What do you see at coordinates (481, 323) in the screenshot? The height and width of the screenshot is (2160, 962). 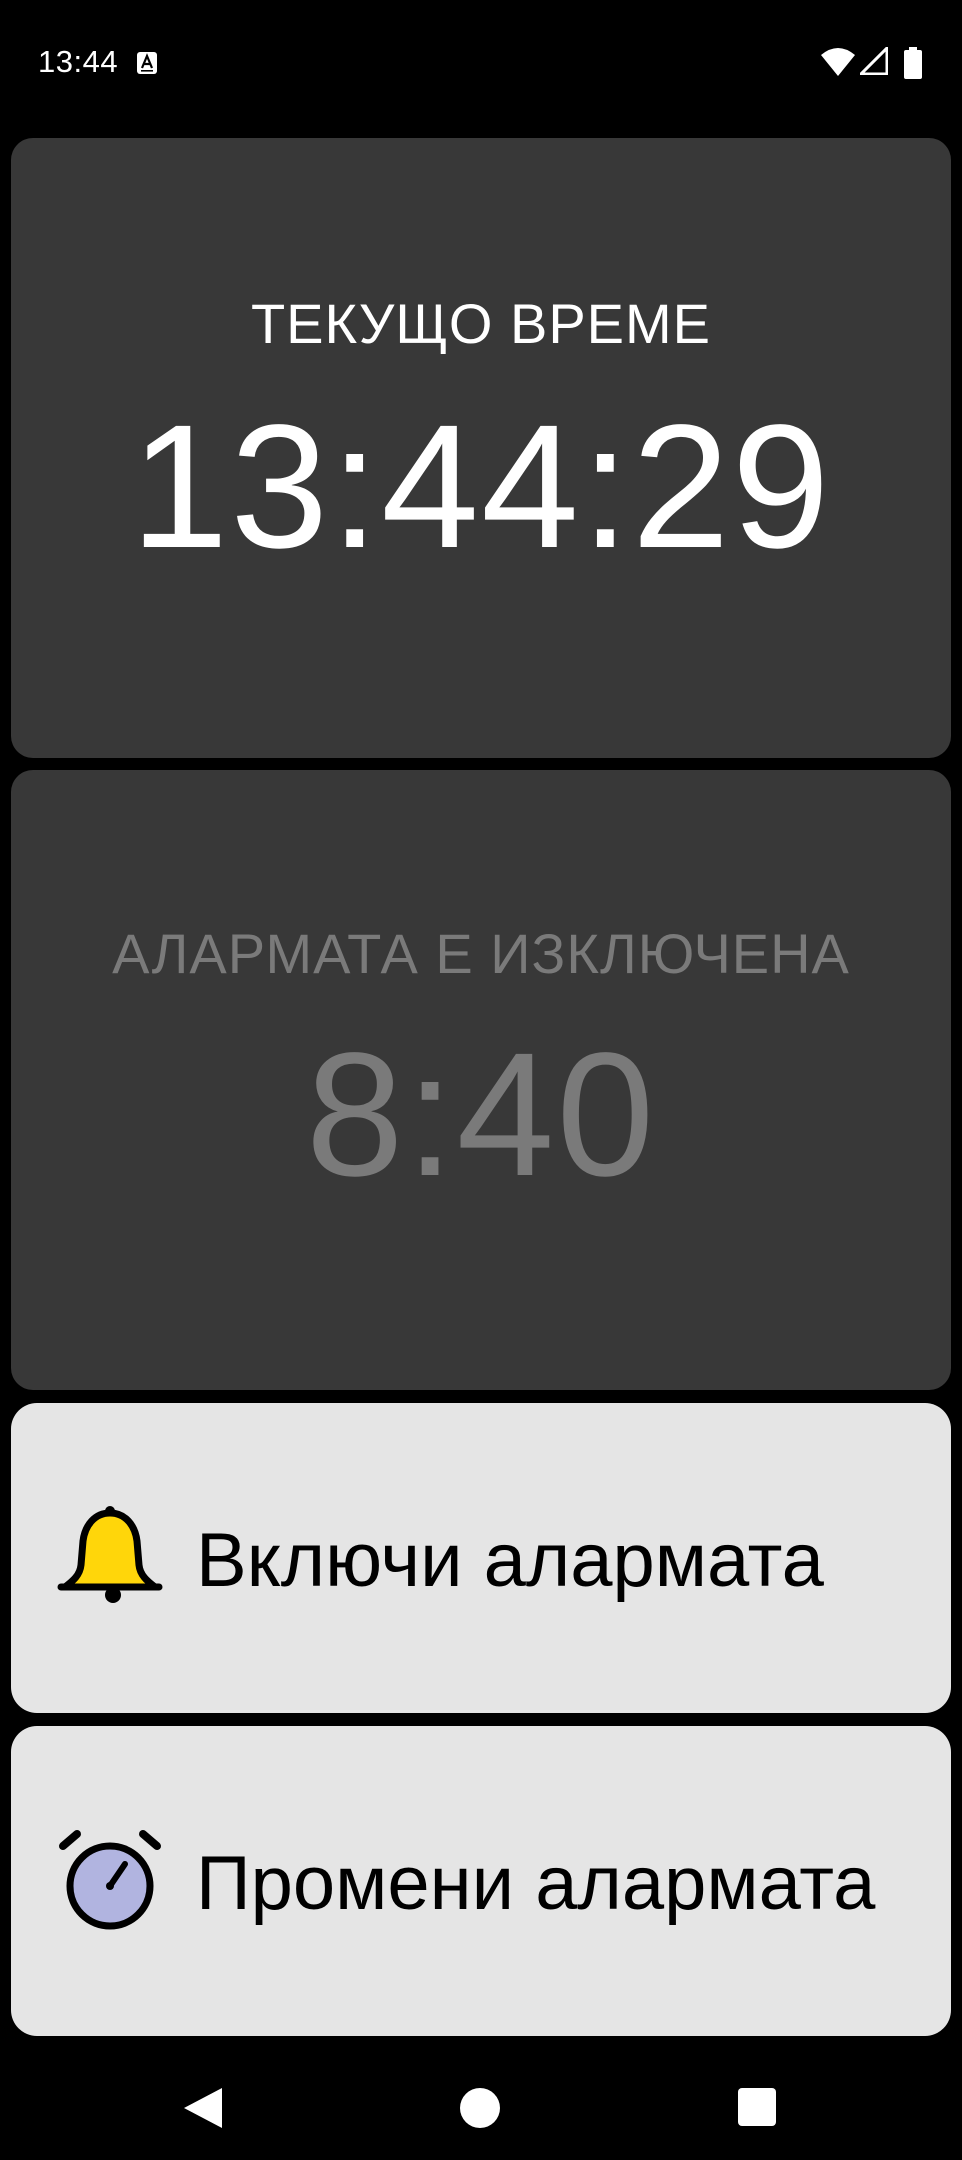 I see `current-time-label: ТЕКУЩО ВРЕМЕ` at bounding box center [481, 323].